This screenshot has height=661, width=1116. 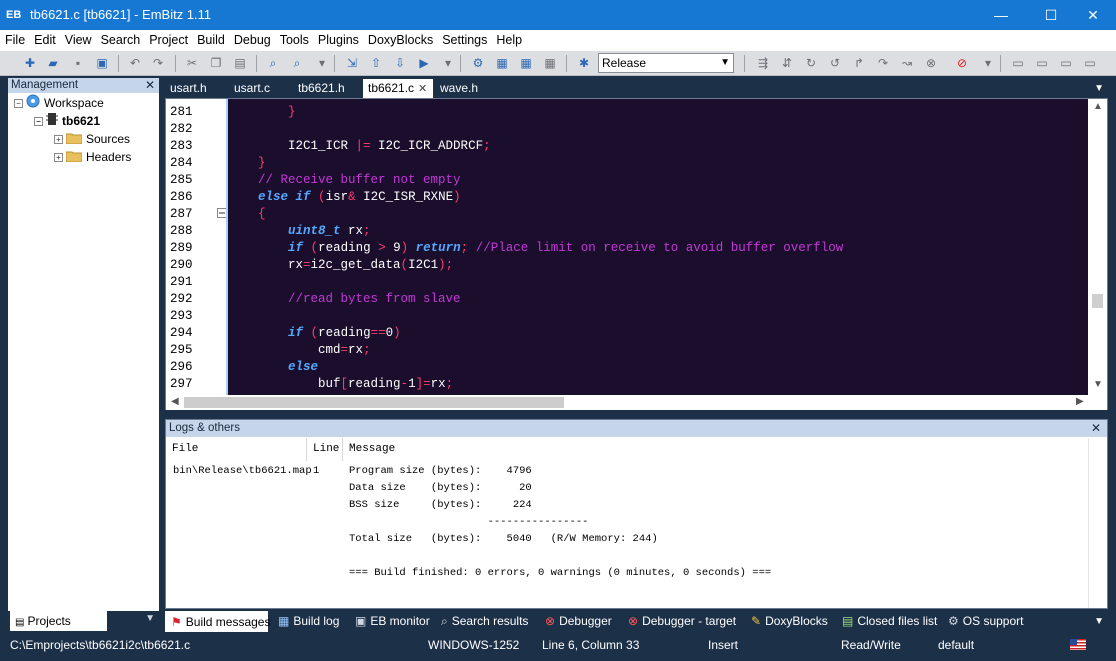 What do you see at coordinates (1098, 384) in the screenshot?
I see `scroll-down-icon: ▼` at bounding box center [1098, 384].